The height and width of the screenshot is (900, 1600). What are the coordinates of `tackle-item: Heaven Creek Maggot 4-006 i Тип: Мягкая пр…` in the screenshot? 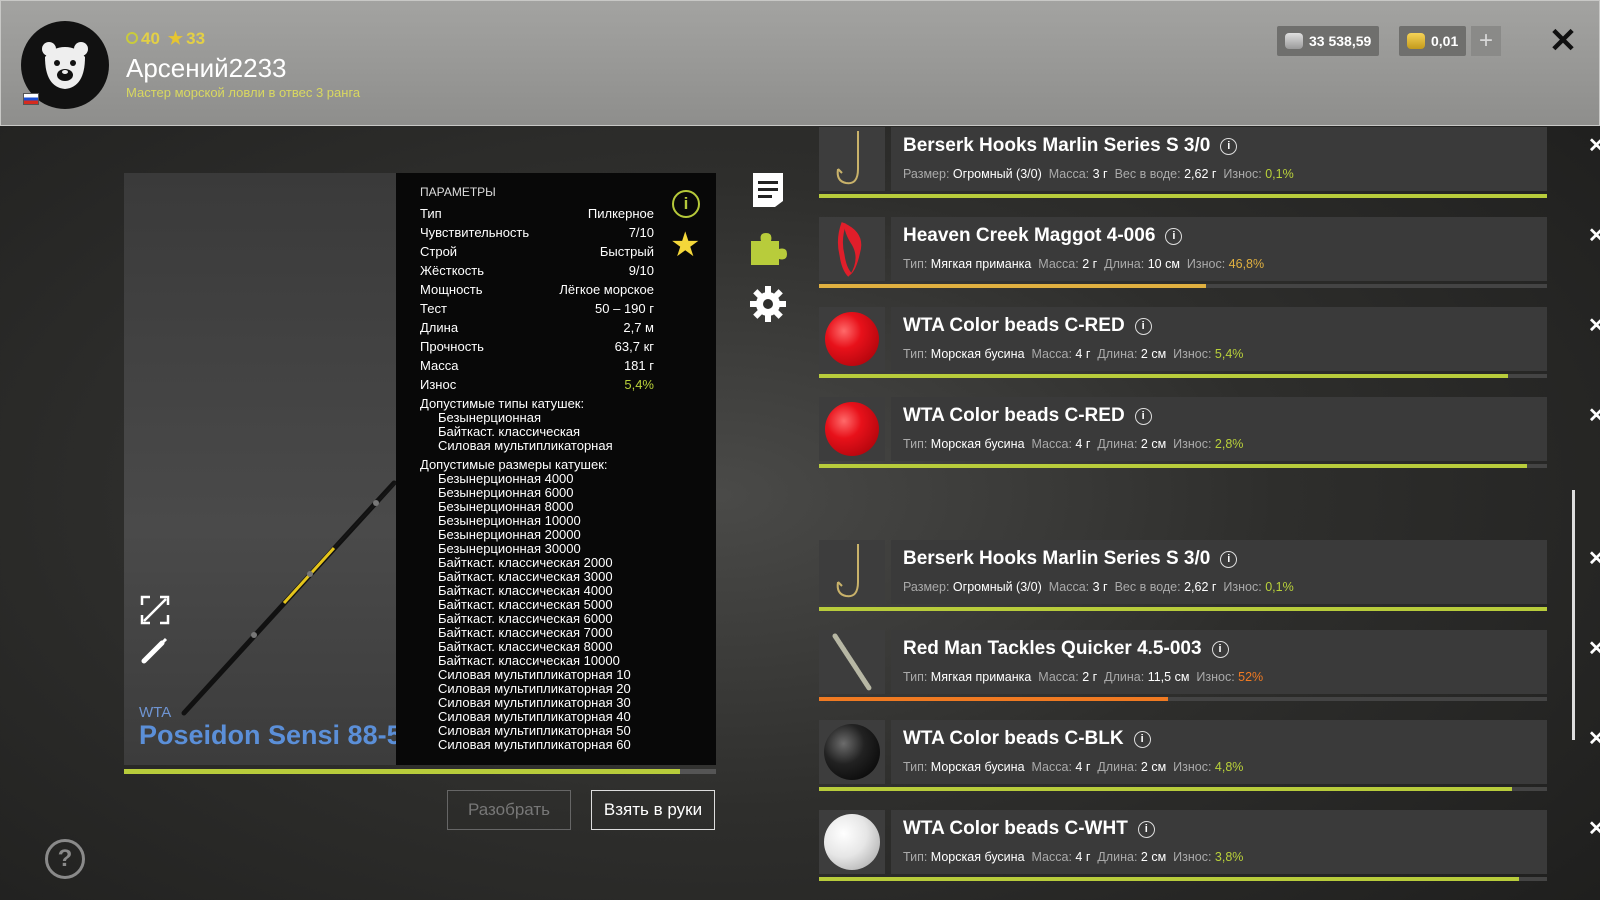 It's located at (1209, 253).